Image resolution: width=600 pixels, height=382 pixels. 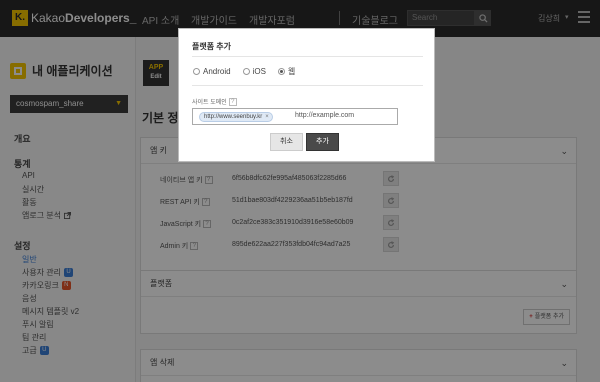 I want to click on close-icon: ×, so click(x=267, y=117).